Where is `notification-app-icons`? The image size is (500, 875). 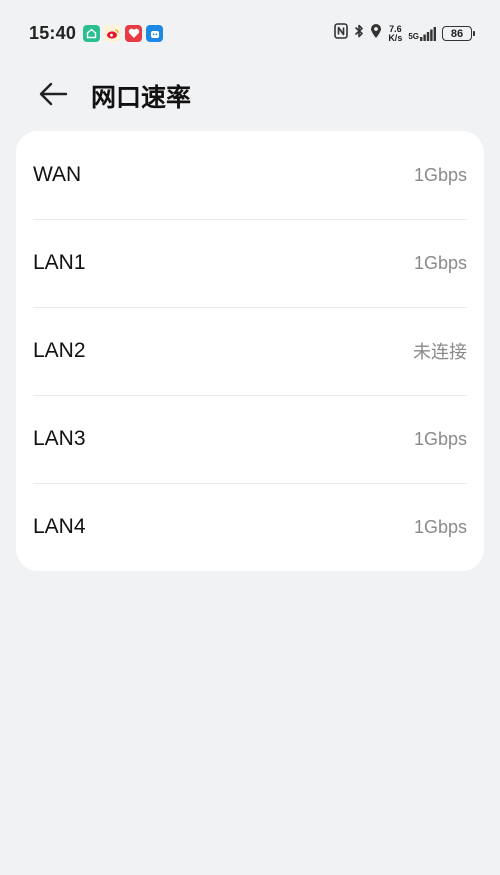 notification-app-icons is located at coordinates (123, 33).